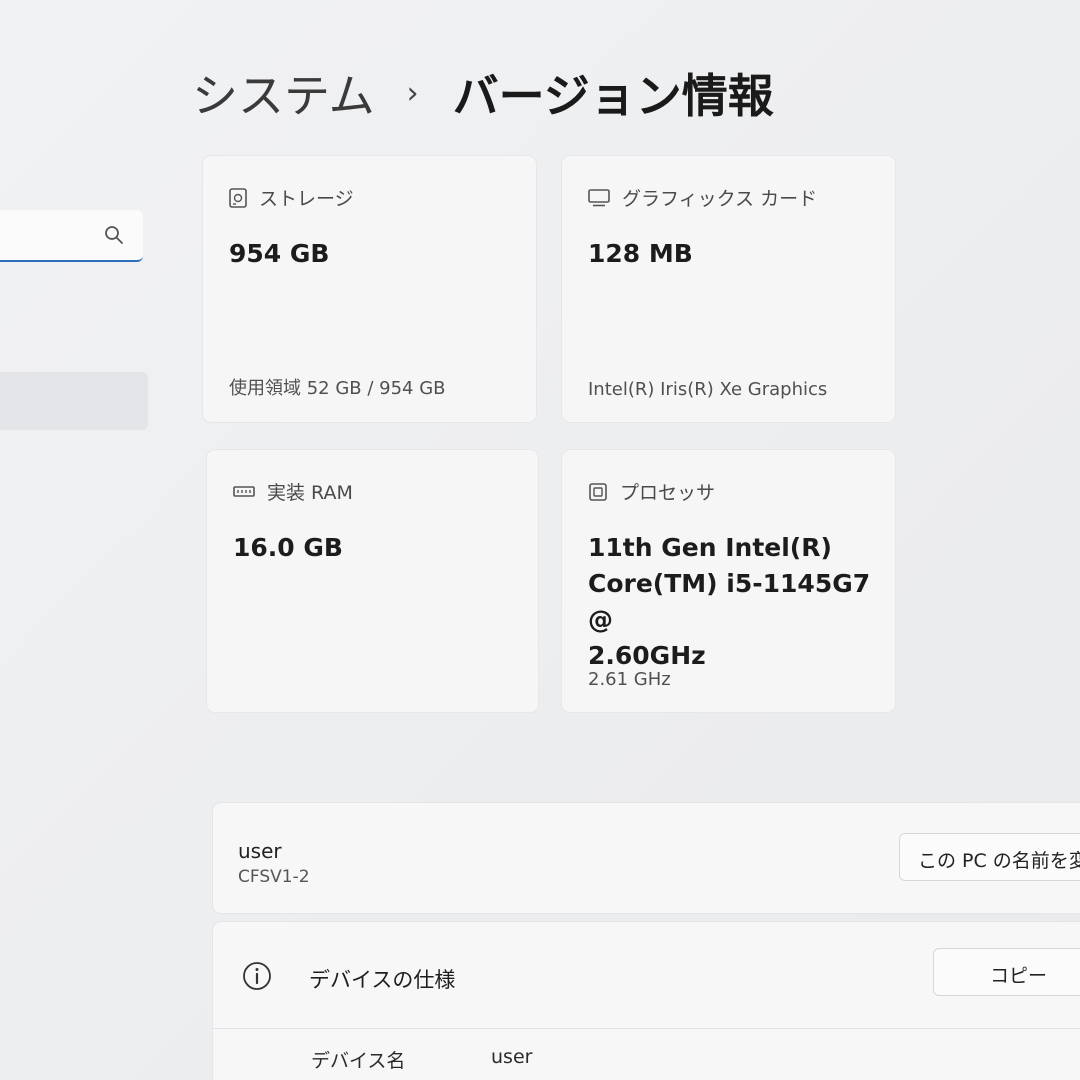 This screenshot has width=1080, height=1080. Describe the element at coordinates (358, 1061) in the screenshot. I see `spec-row-label: デバイス名` at that location.